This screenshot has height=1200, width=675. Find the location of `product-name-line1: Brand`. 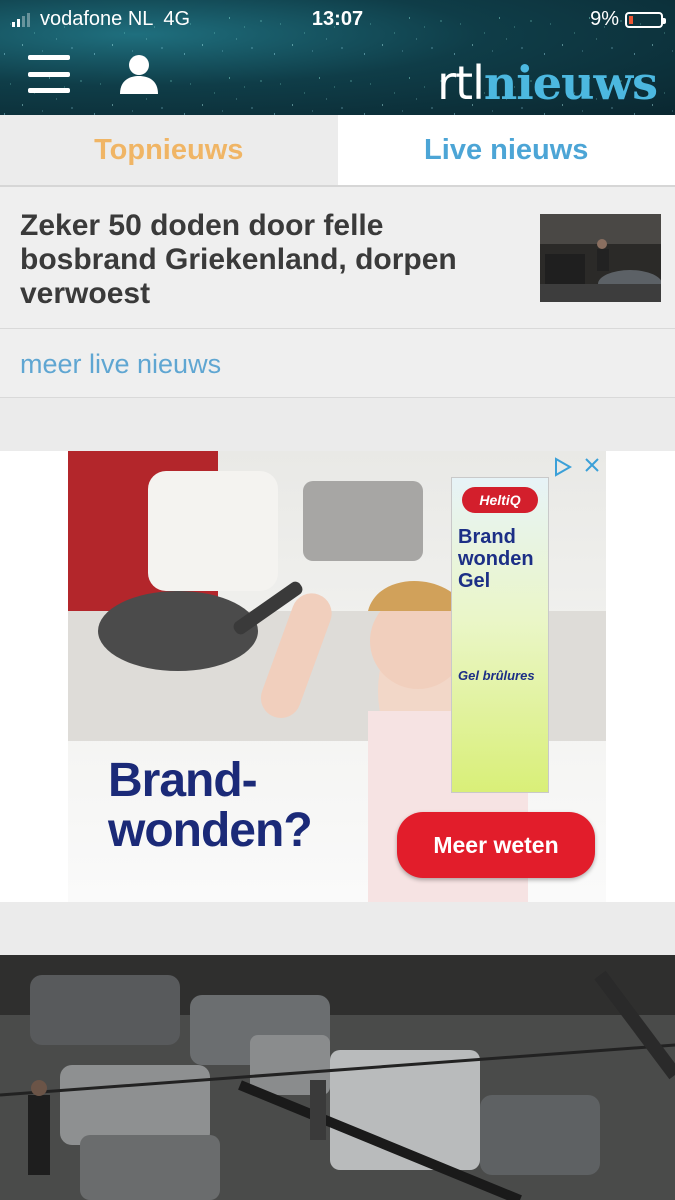

product-name-line1: Brand is located at coordinates (487, 537).